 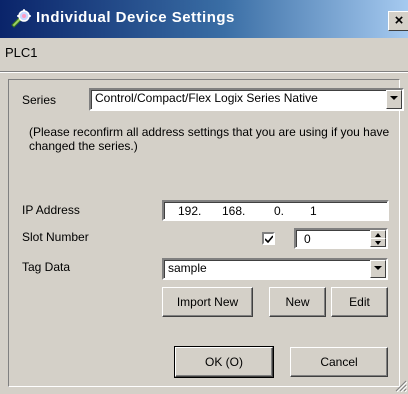 I want to click on edit-button: Edit, so click(x=359, y=302).